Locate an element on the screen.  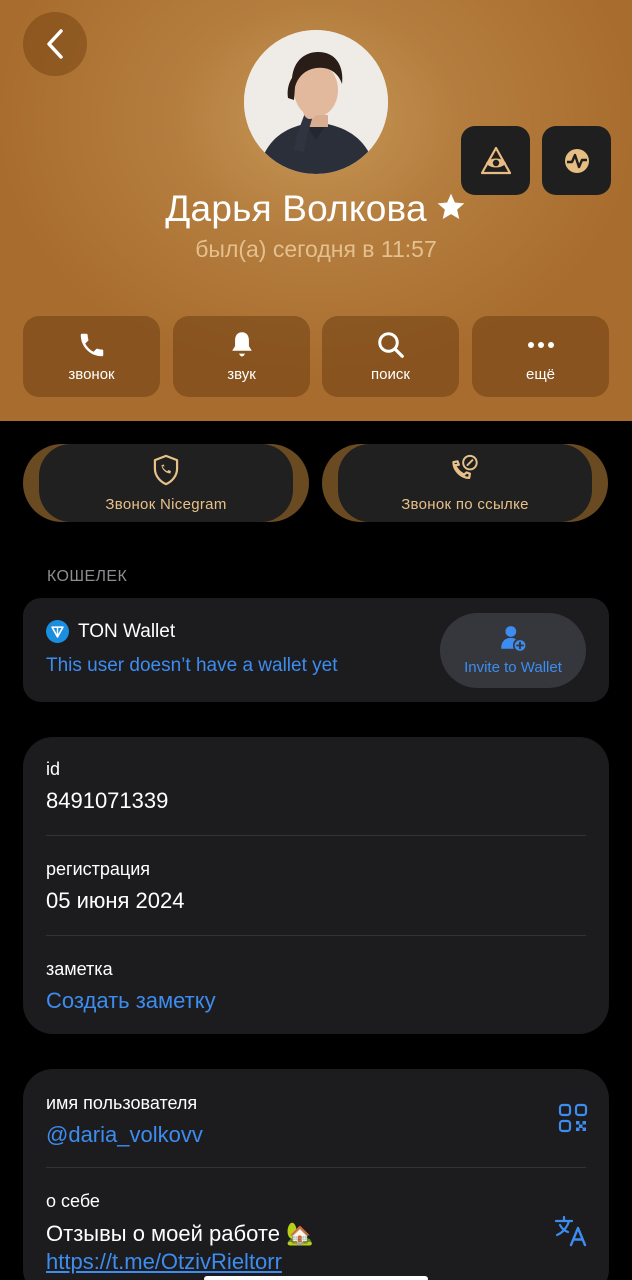
sound-button: звук is located at coordinates (241, 356).